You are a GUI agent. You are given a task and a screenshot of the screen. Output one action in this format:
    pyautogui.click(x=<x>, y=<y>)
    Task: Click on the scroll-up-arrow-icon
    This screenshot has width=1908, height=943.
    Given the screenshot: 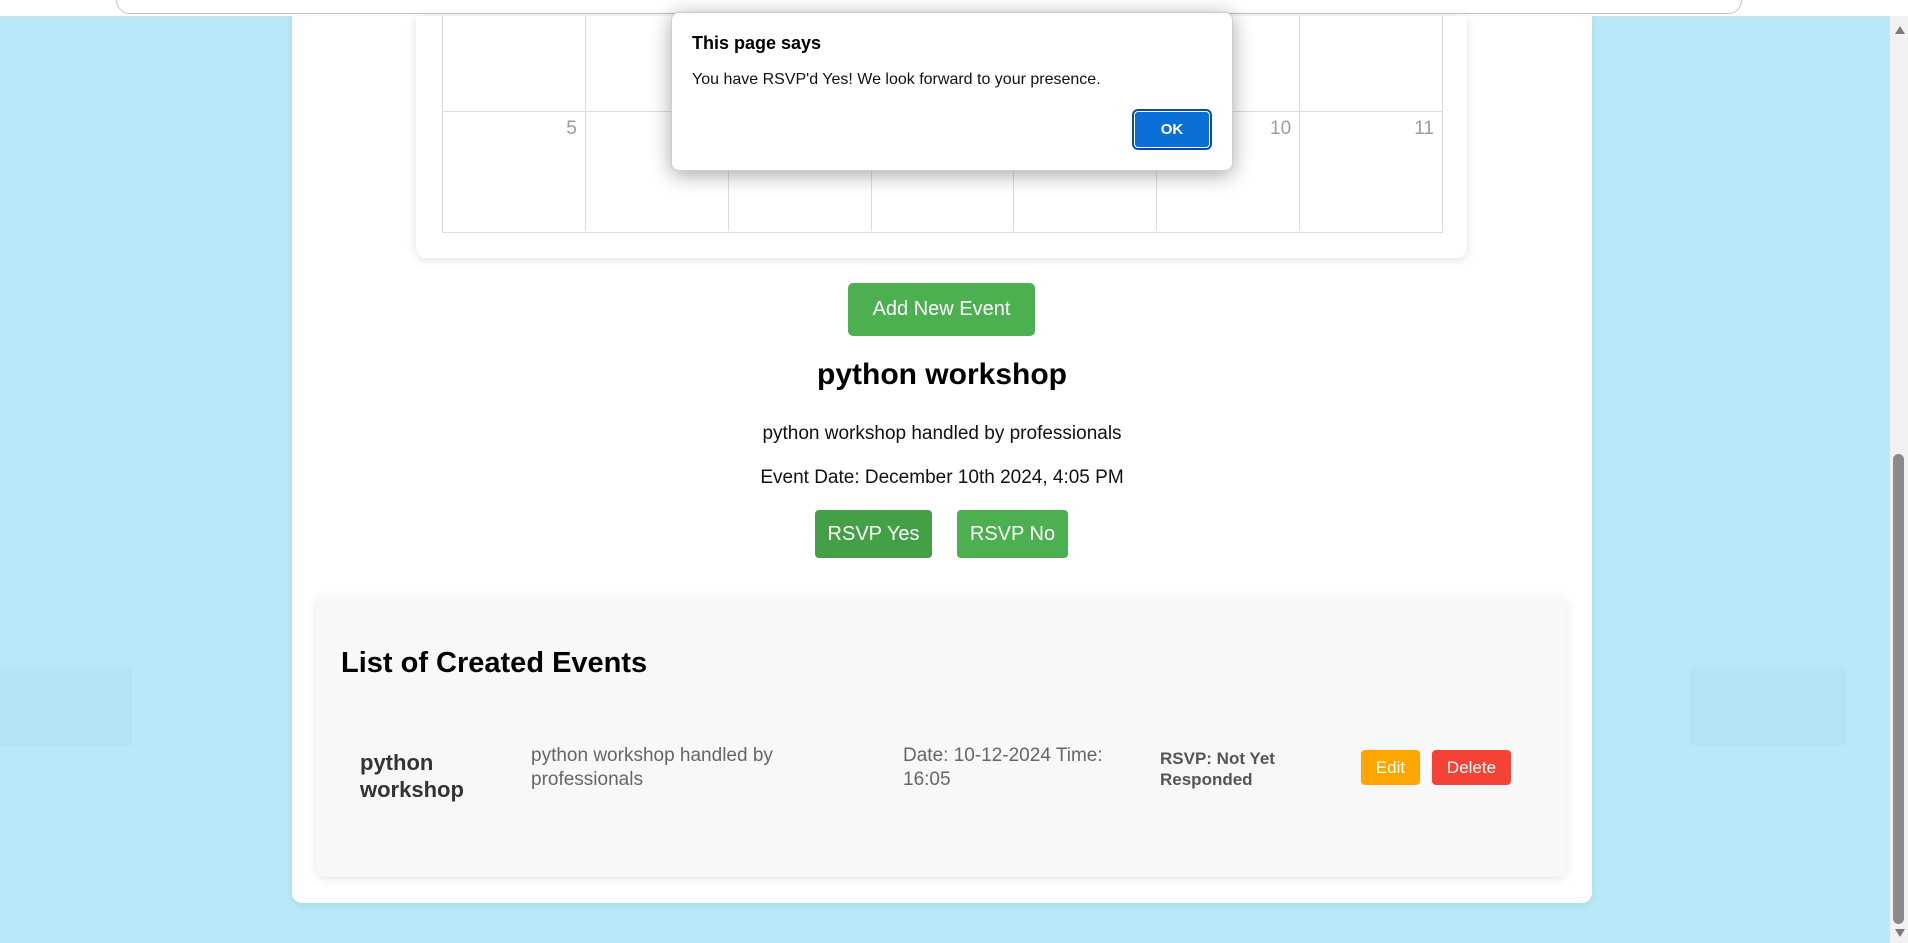 What is the action you would take?
    pyautogui.click(x=1900, y=30)
    